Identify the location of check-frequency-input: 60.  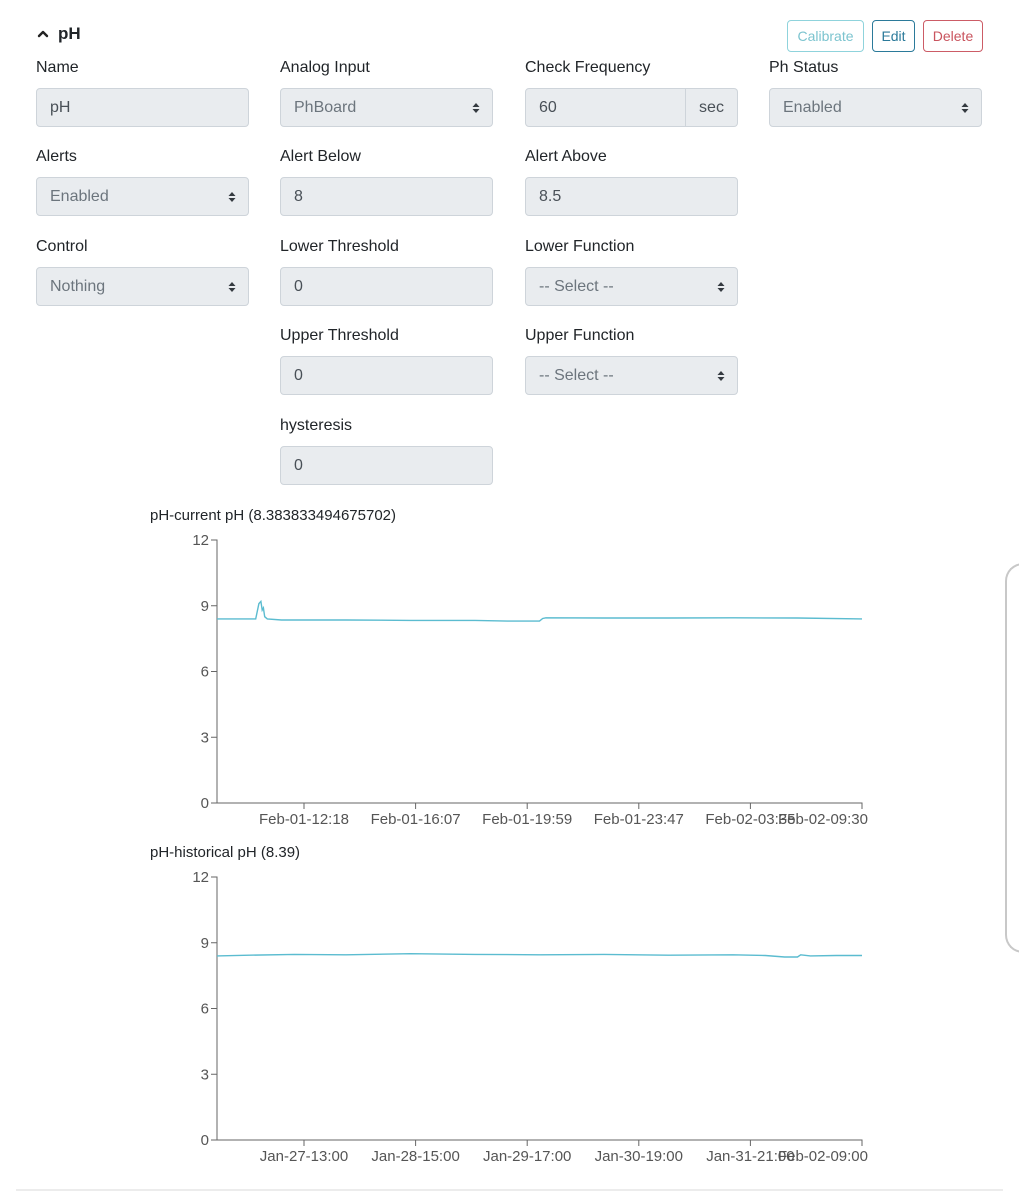
(605, 107).